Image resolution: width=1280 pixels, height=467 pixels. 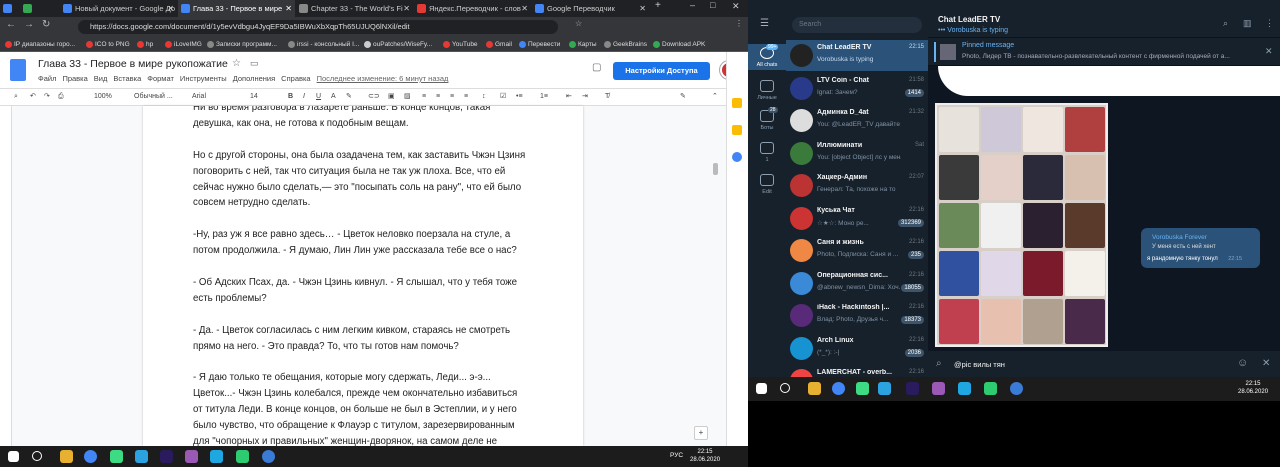 I want to click on explore-button: +, so click(x=701, y=433).